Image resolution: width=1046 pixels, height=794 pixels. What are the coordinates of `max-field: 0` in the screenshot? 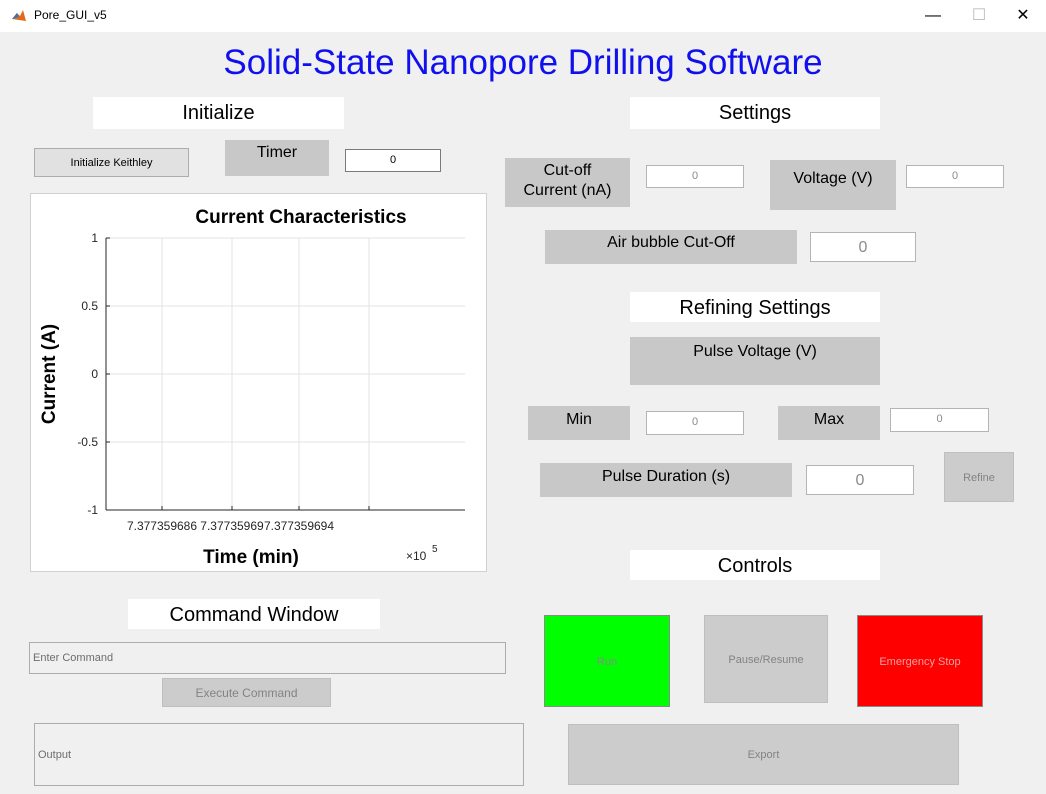 It's located at (939, 420).